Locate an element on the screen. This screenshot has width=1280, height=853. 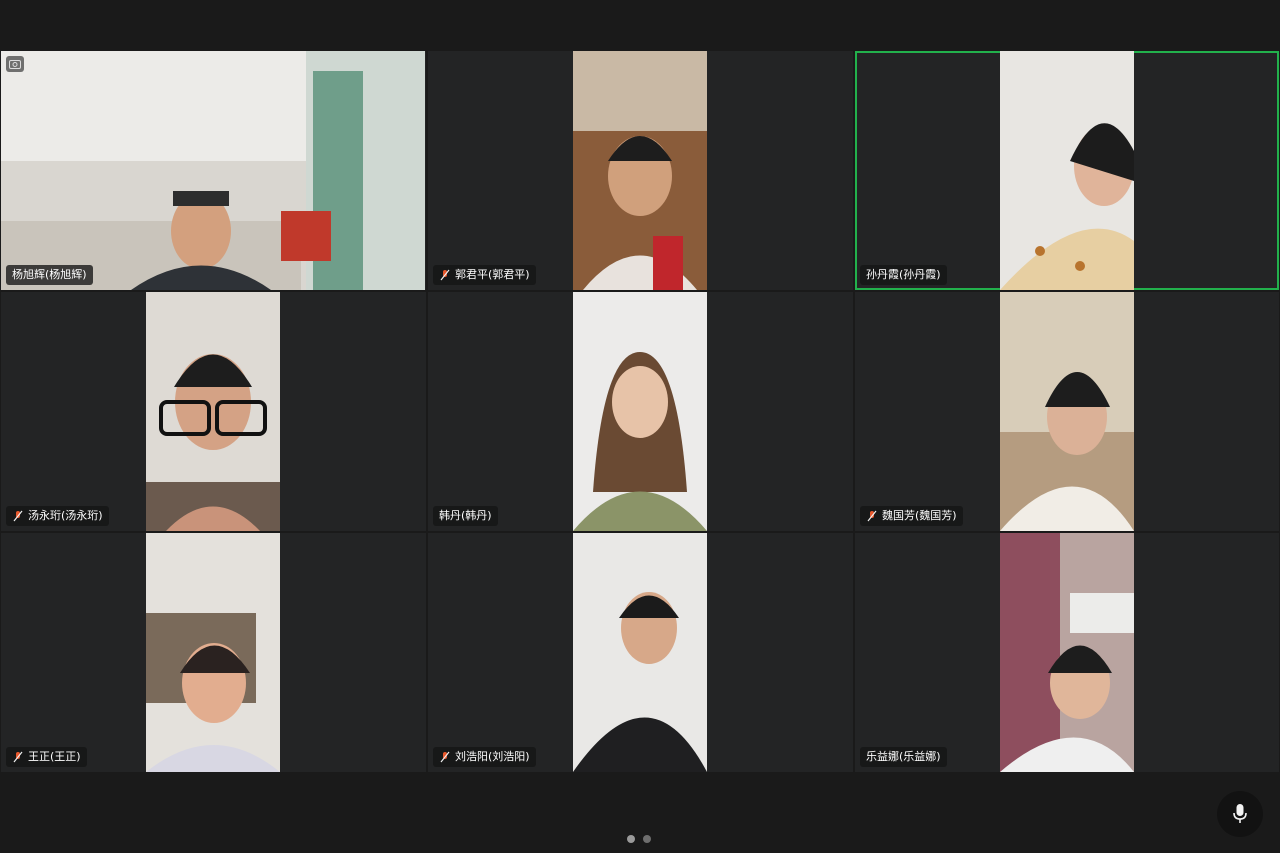
participant-tile: 王正(王正) is located at coordinates (213, 652).